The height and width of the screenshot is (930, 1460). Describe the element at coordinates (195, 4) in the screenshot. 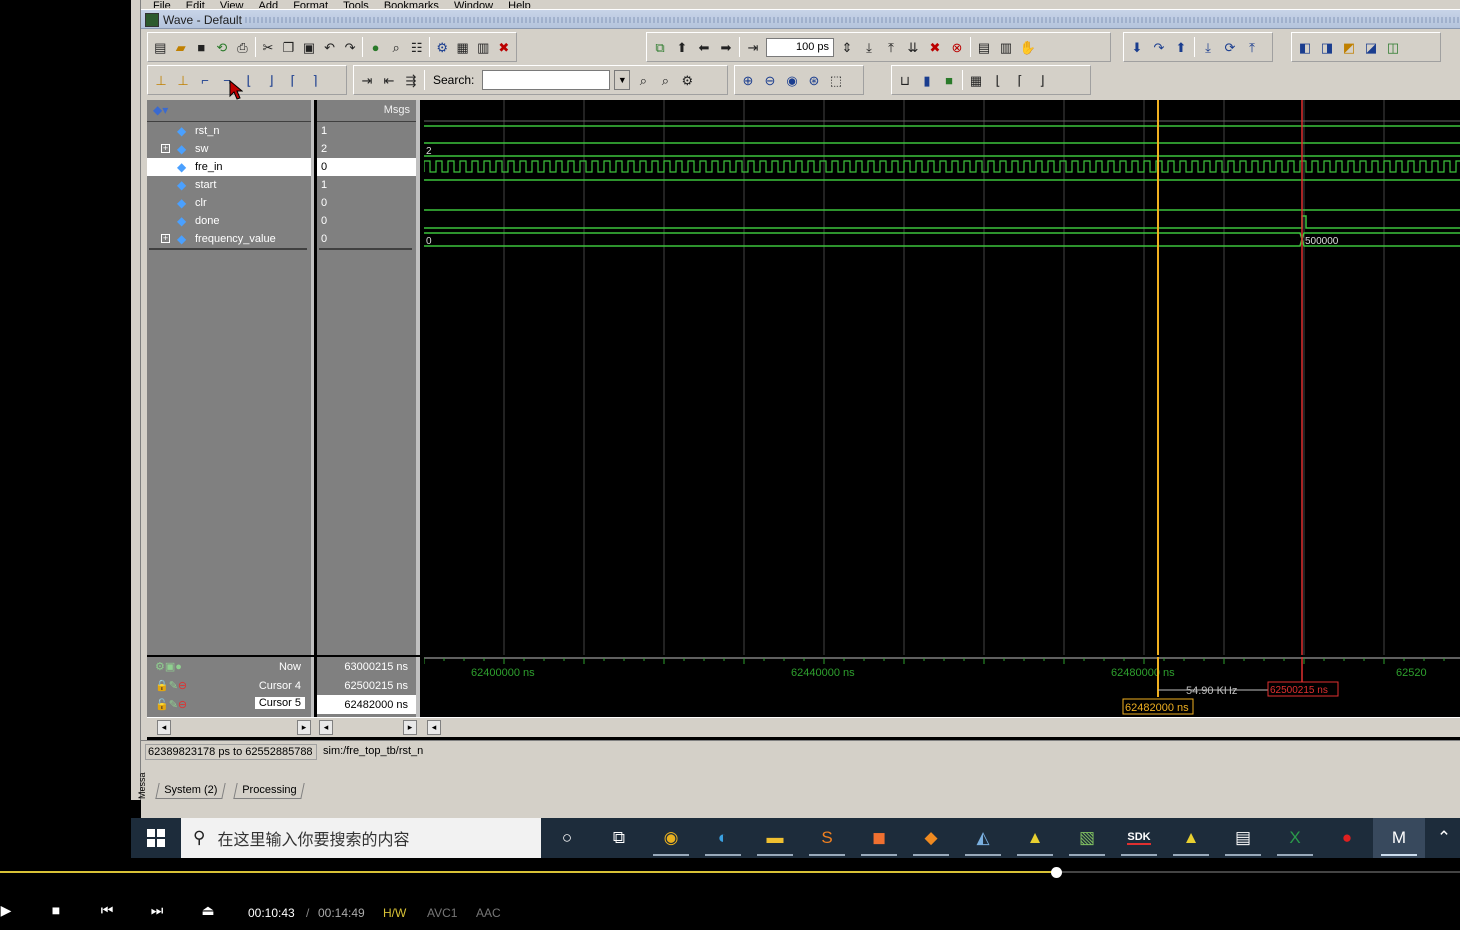

I see `menu-edit: Edit` at that location.